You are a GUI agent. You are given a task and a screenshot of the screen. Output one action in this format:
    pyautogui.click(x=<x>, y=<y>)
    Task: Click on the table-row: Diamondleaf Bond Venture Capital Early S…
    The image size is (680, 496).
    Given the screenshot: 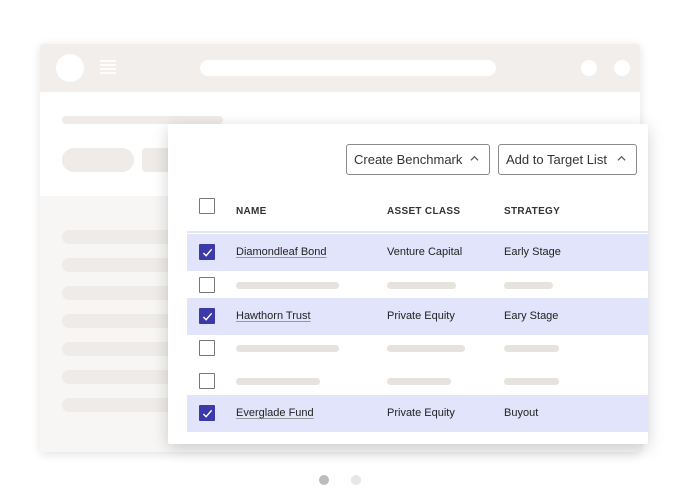 What is the action you would take?
    pyautogui.click(x=417, y=252)
    